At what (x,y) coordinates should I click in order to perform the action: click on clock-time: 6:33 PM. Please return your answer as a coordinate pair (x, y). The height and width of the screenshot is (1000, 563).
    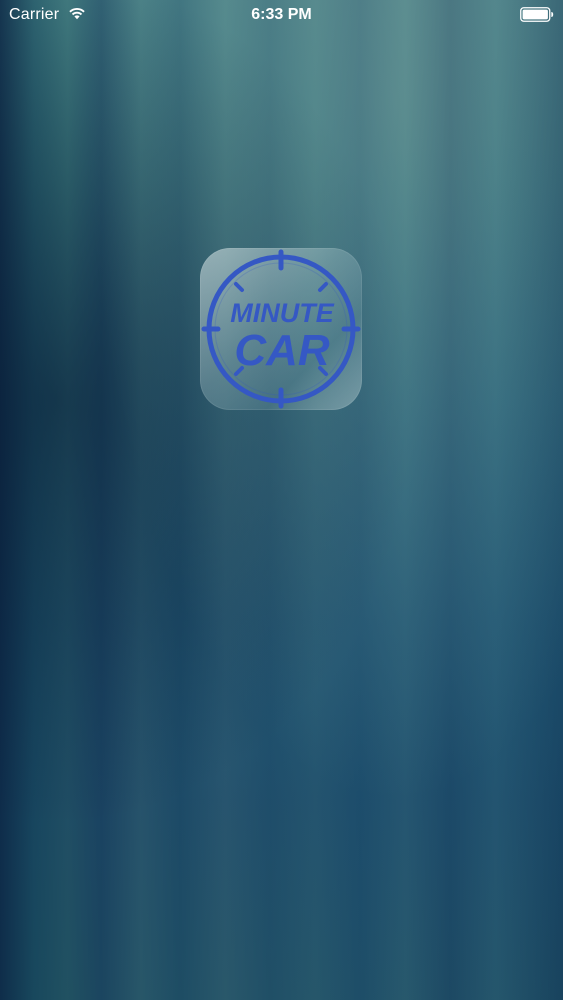
    Looking at the image, I should click on (281, 14).